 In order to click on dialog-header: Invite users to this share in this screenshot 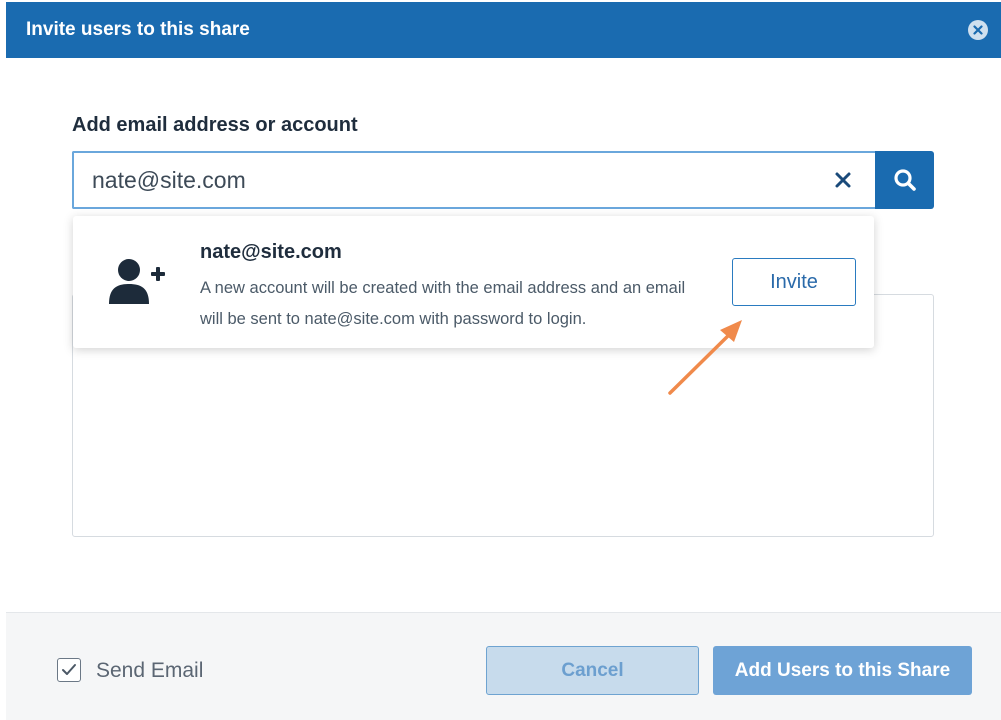, I will do `click(503, 30)`.